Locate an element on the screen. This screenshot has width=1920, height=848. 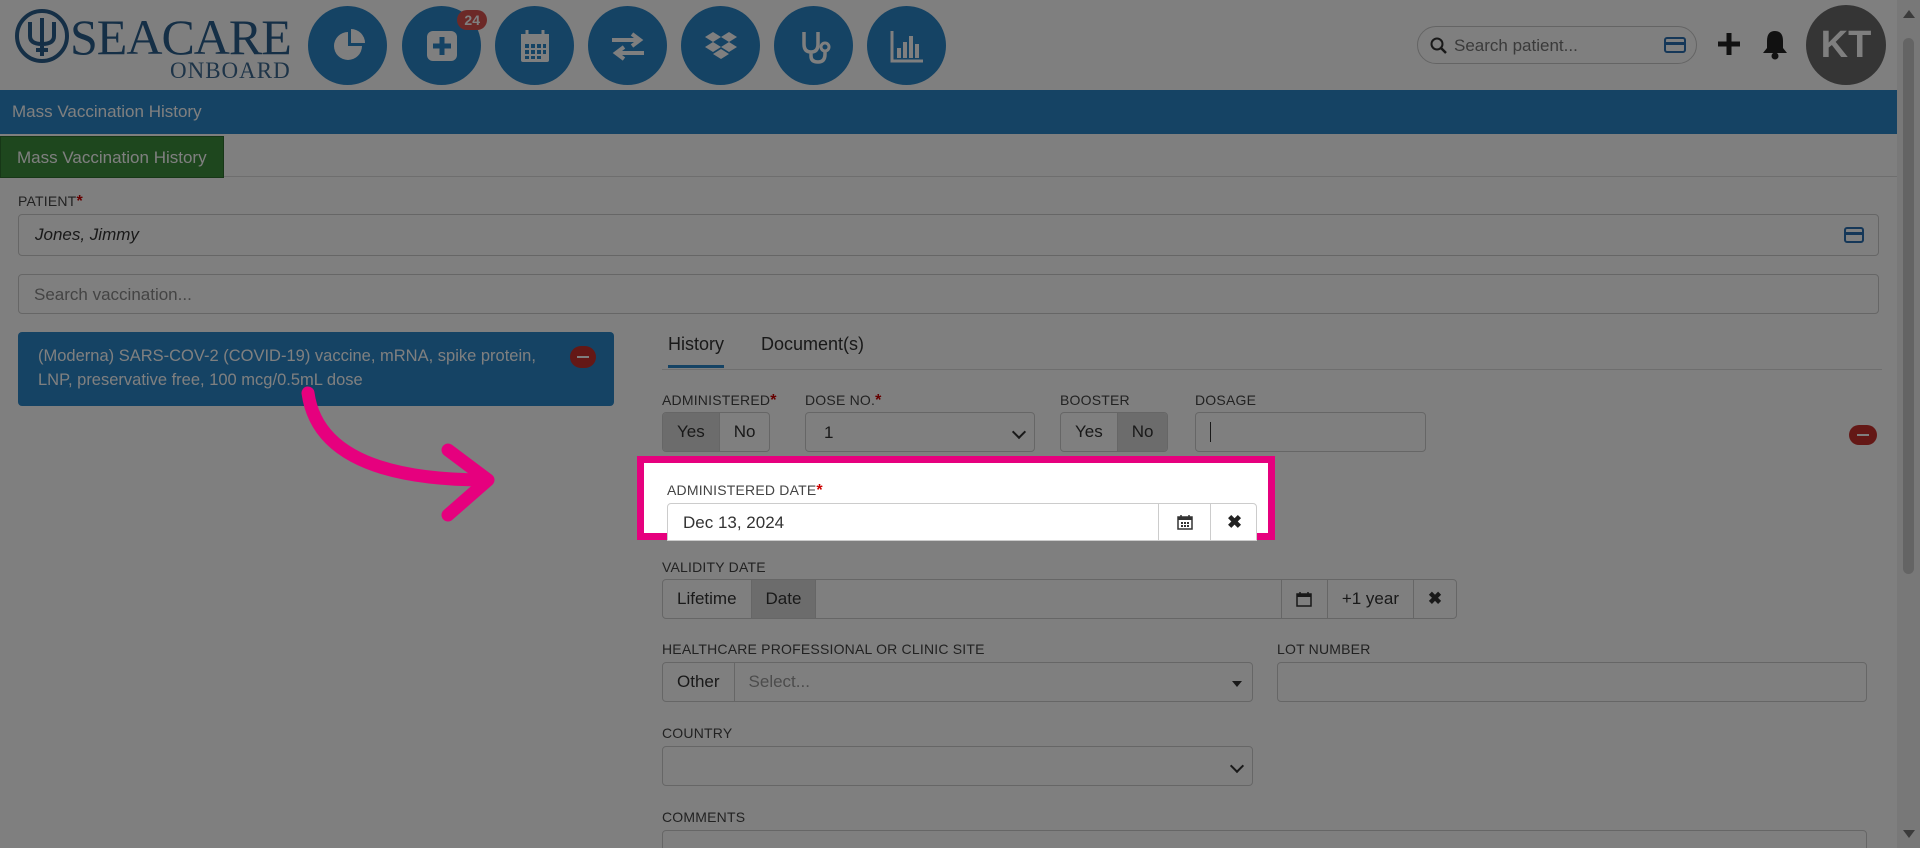
dose-no-select: 1 is located at coordinates (920, 432).